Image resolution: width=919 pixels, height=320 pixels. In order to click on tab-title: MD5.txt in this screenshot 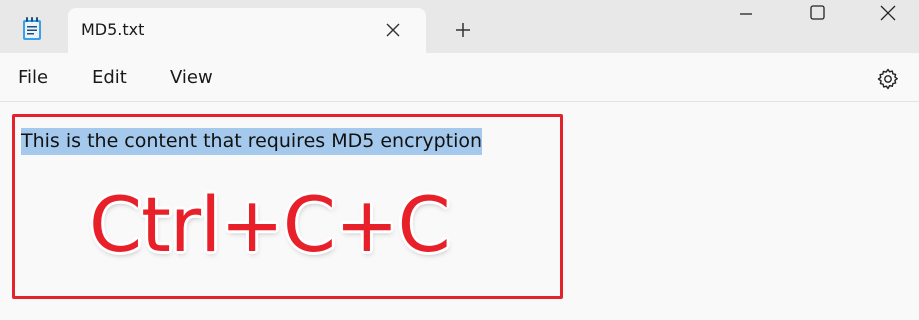, I will do `click(113, 29)`.